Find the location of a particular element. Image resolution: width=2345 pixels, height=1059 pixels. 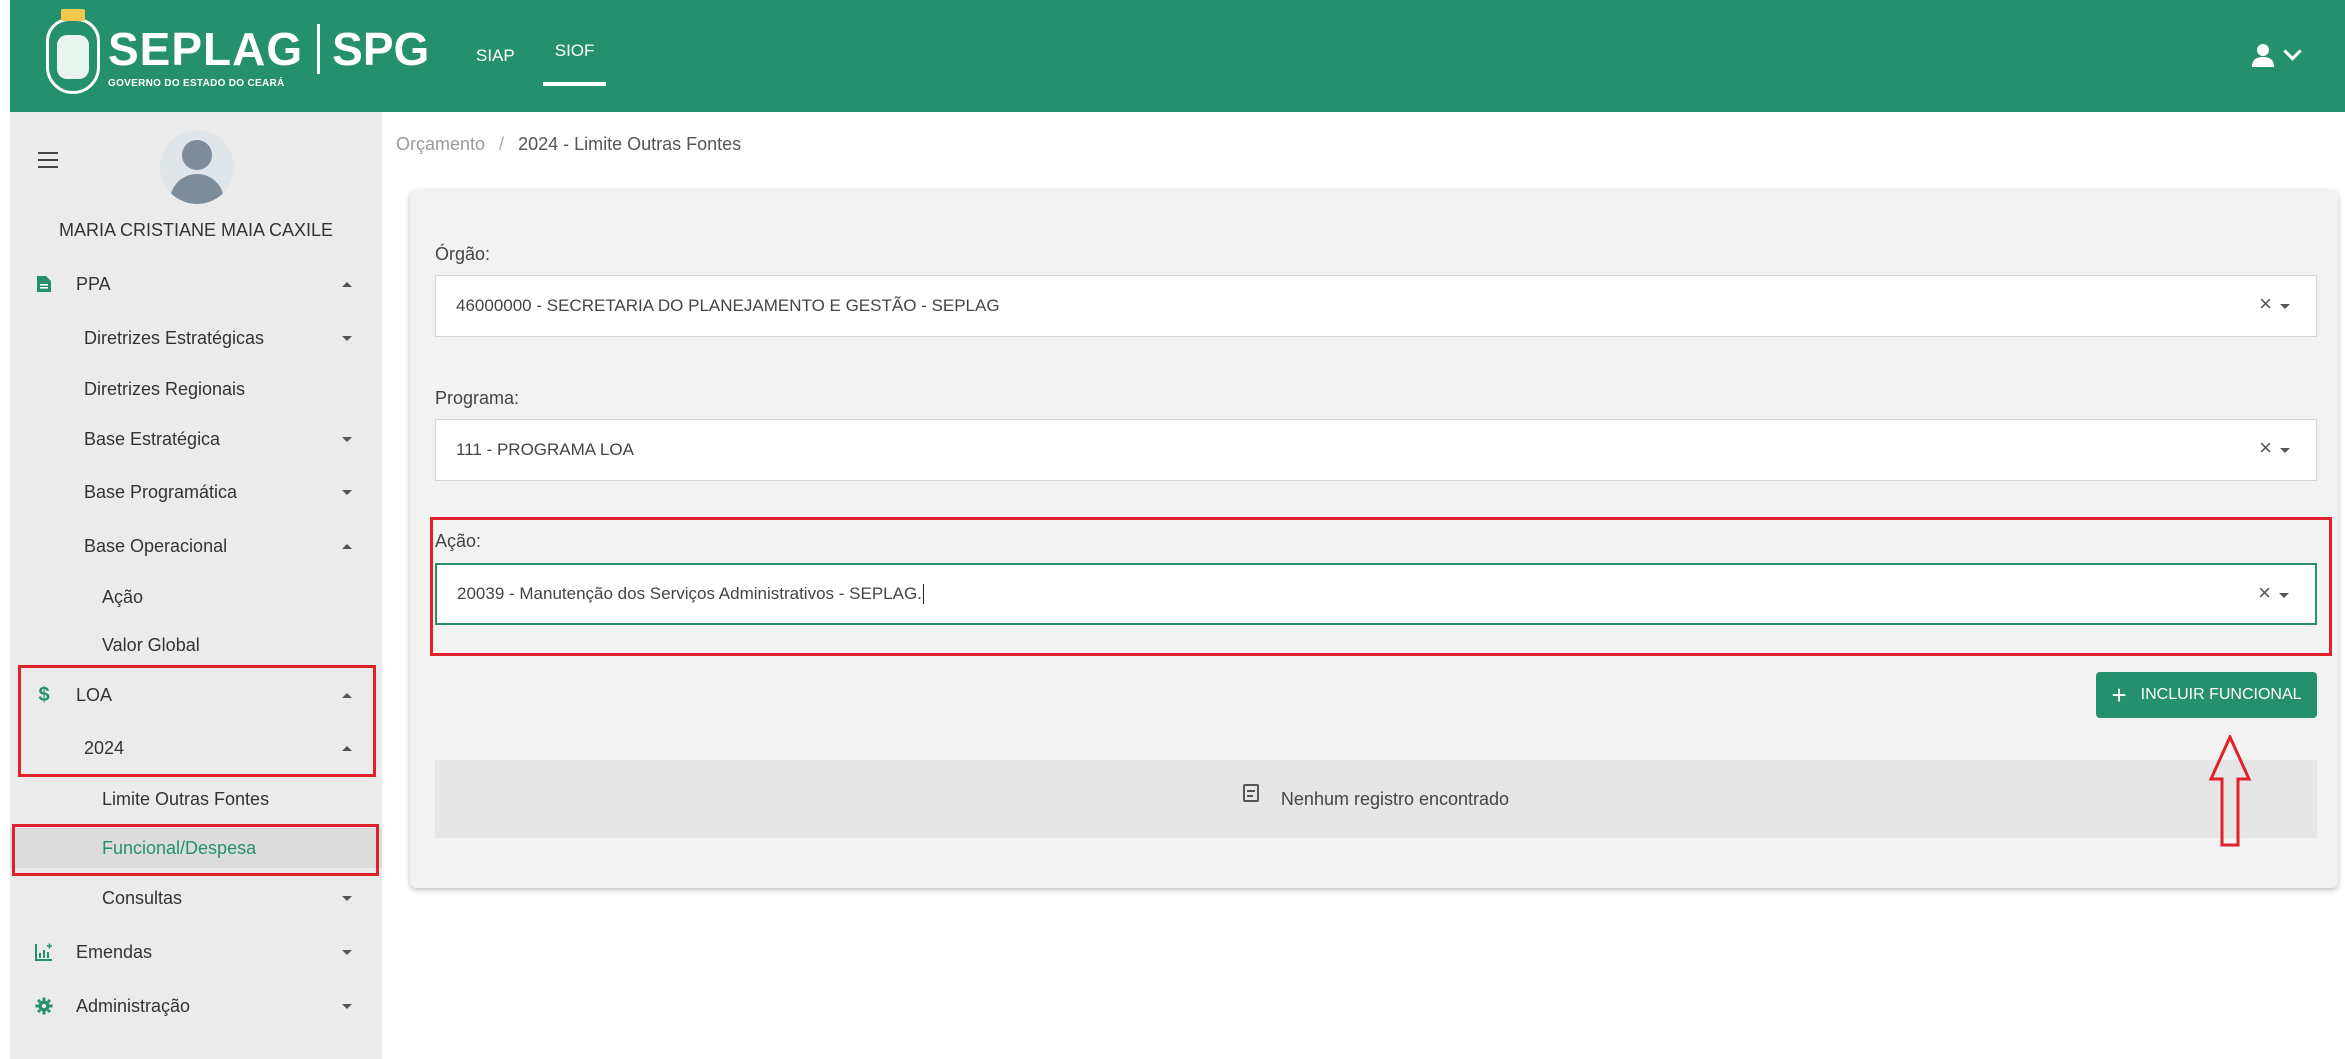

text-cursor is located at coordinates (923, 594).